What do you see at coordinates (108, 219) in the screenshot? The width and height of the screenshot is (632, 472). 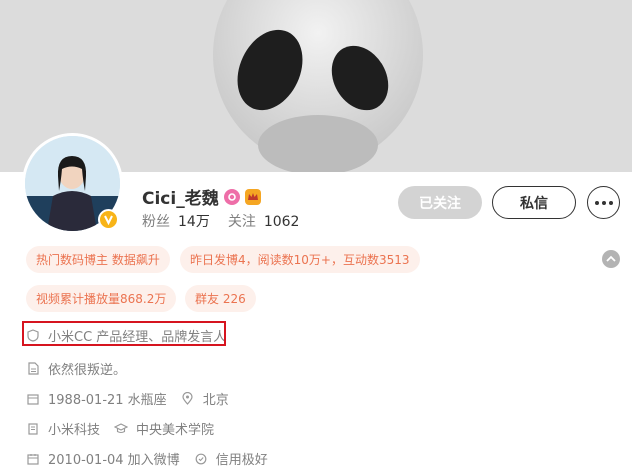 I see `verified-badge-icon` at bounding box center [108, 219].